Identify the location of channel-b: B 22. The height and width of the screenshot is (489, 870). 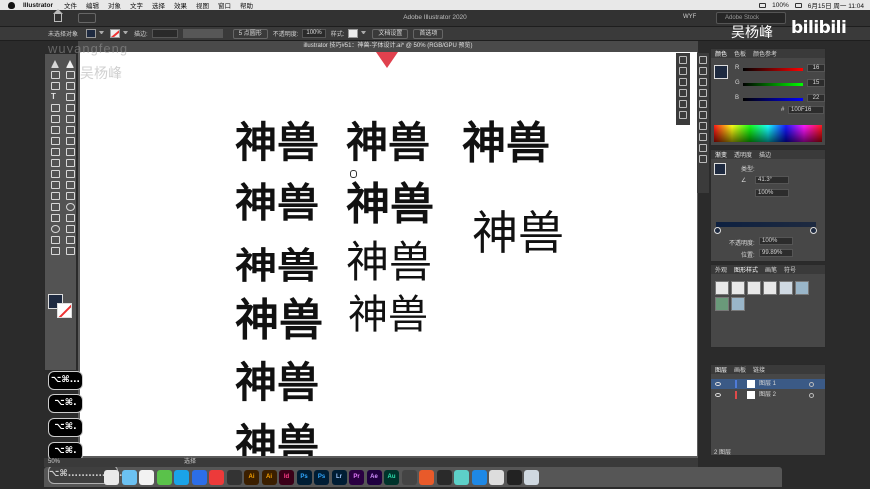
(780, 98).